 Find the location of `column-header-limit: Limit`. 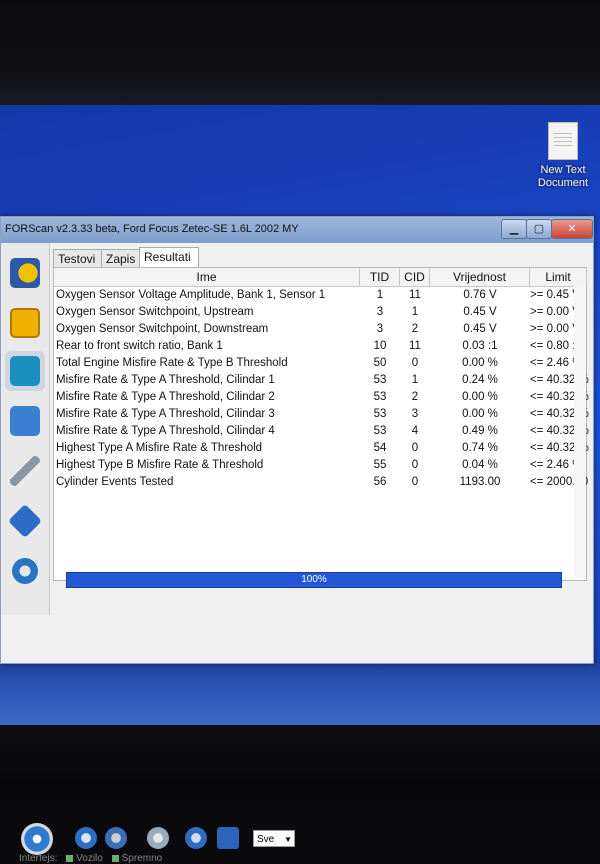

column-header-limit: Limit is located at coordinates (558, 277).